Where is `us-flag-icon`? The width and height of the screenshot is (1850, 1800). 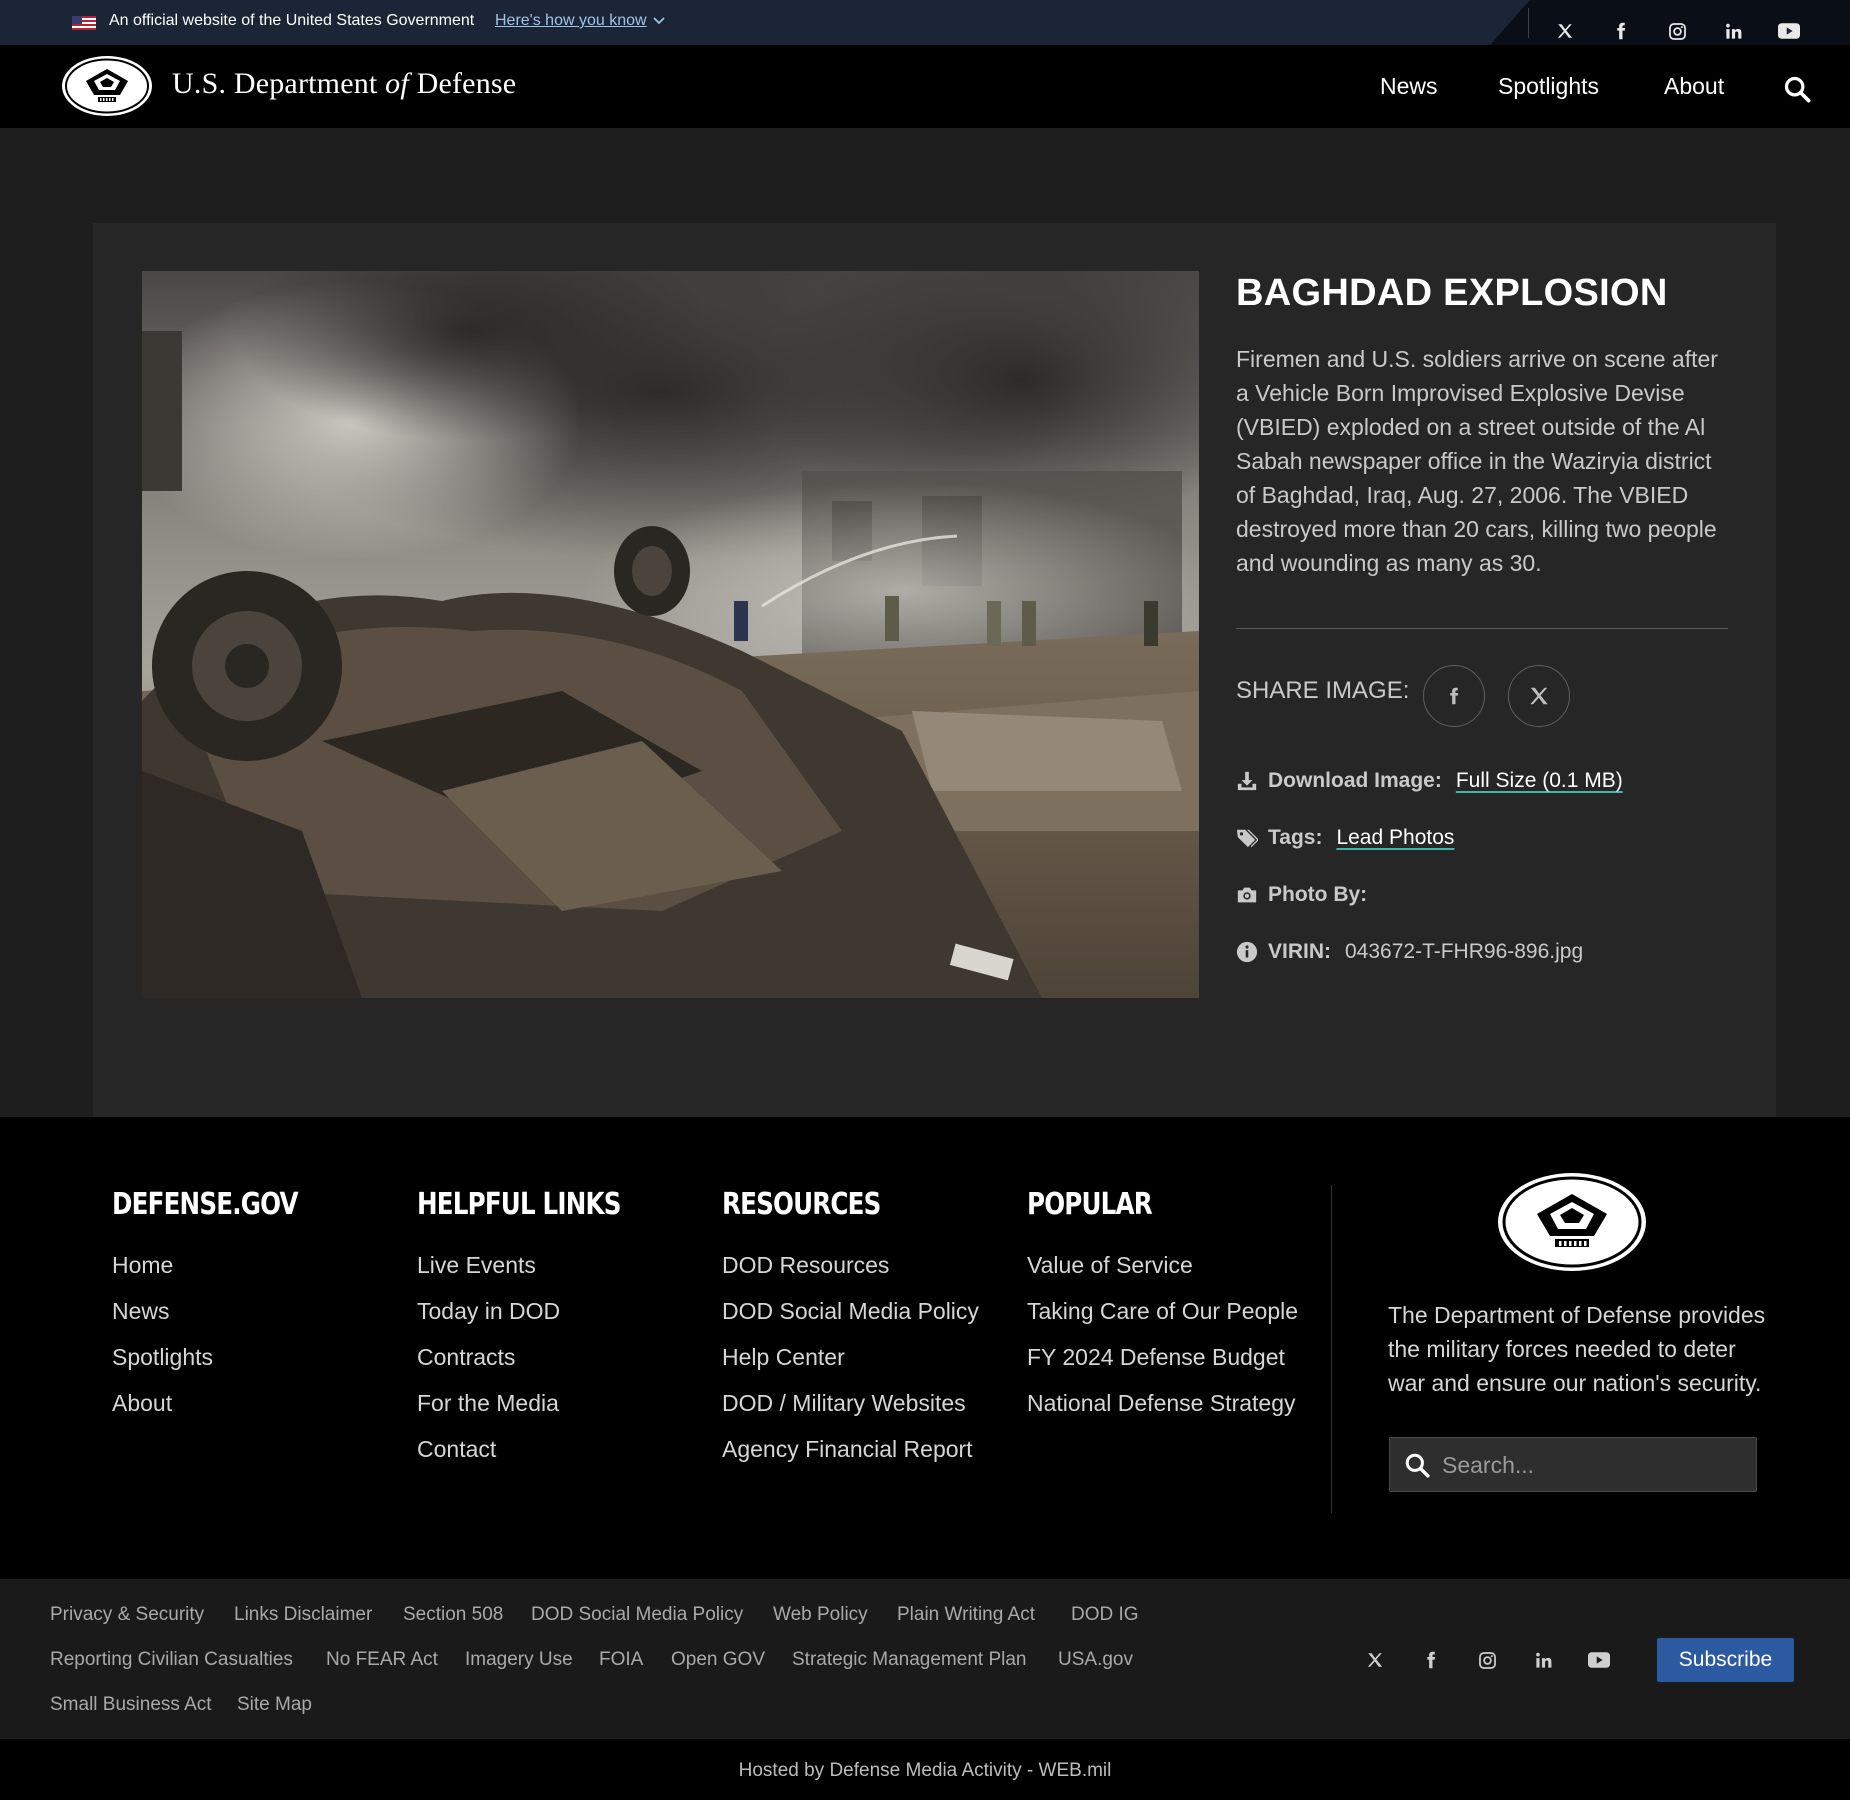
us-flag-icon is located at coordinates (84, 23).